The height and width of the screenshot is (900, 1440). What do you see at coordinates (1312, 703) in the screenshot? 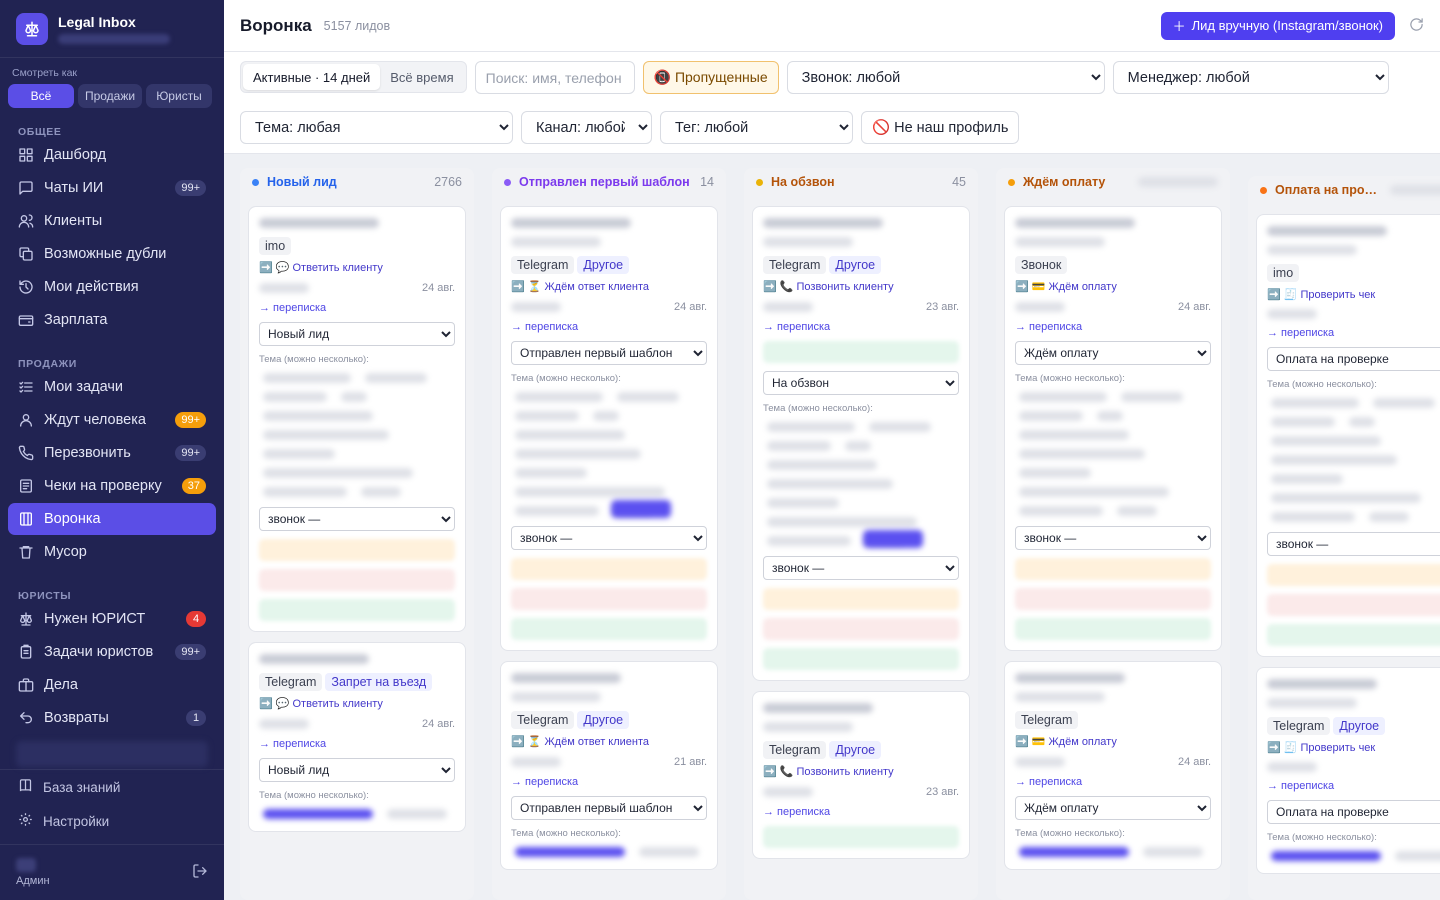
I see `lead-phone-blurred` at bounding box center [1312, 703].